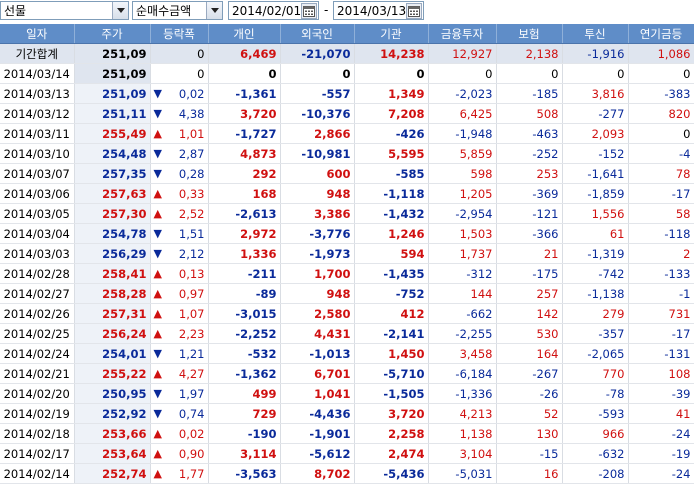 The width and height of the screenshot is (694, 493). I want to click on column-header-change: 등락폭, so click(179, 34).